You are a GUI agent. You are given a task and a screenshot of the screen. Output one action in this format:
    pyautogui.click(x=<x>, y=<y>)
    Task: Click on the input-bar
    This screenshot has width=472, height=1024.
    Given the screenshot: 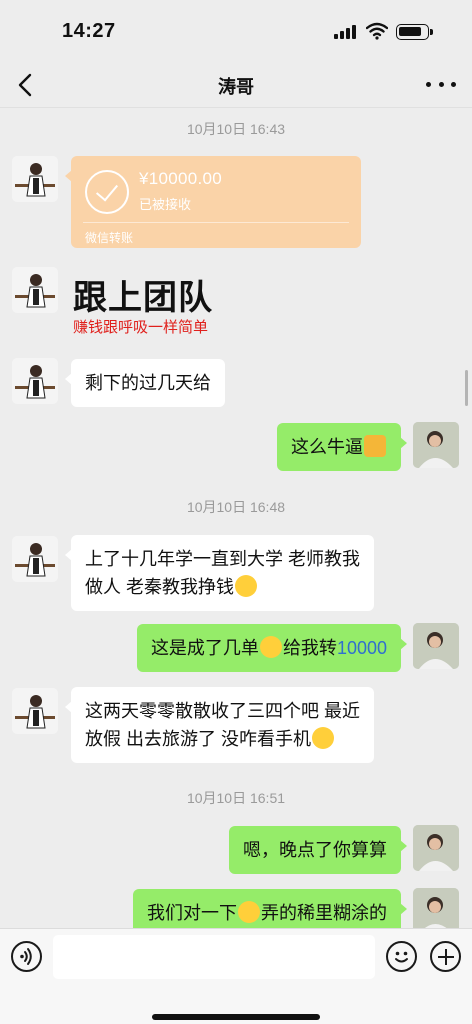 What is the action you would take?
    pyautogui.click(x=236, y=976)
    